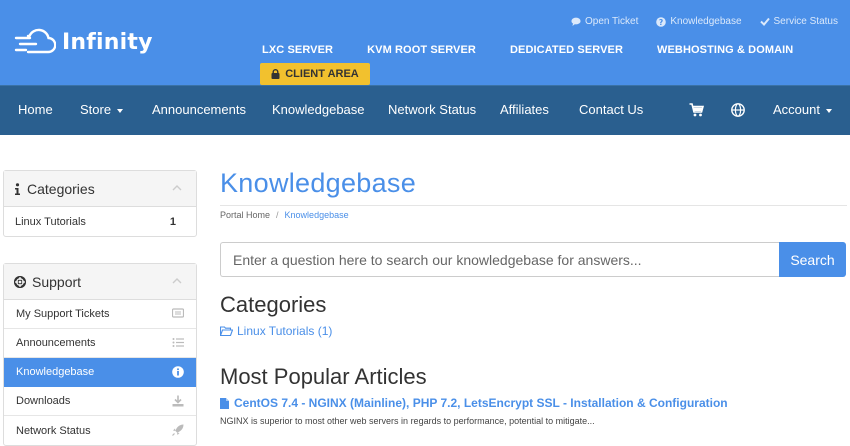  I want to click on webhosting-domain-link: WEBHOSTING & DOMAIN, so click(725, 50).